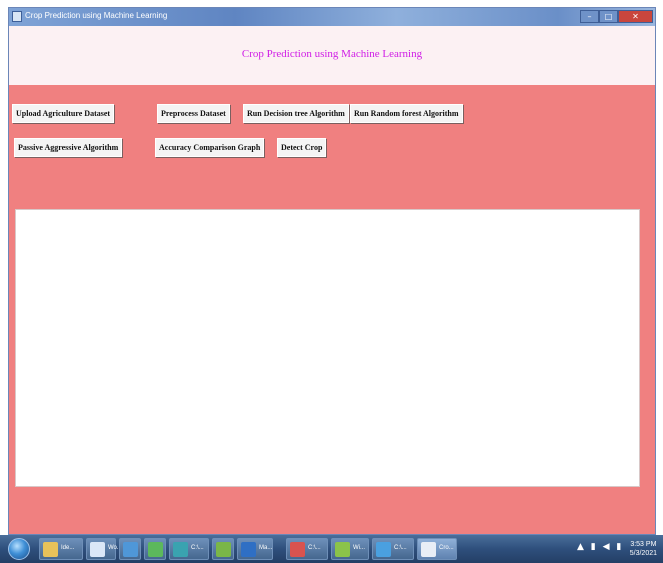 The image size is (663, 563). What do you see at coordinates (608, 16) in the screenshot?
I see `maximize-button: □` at bounding box center [608, 16].